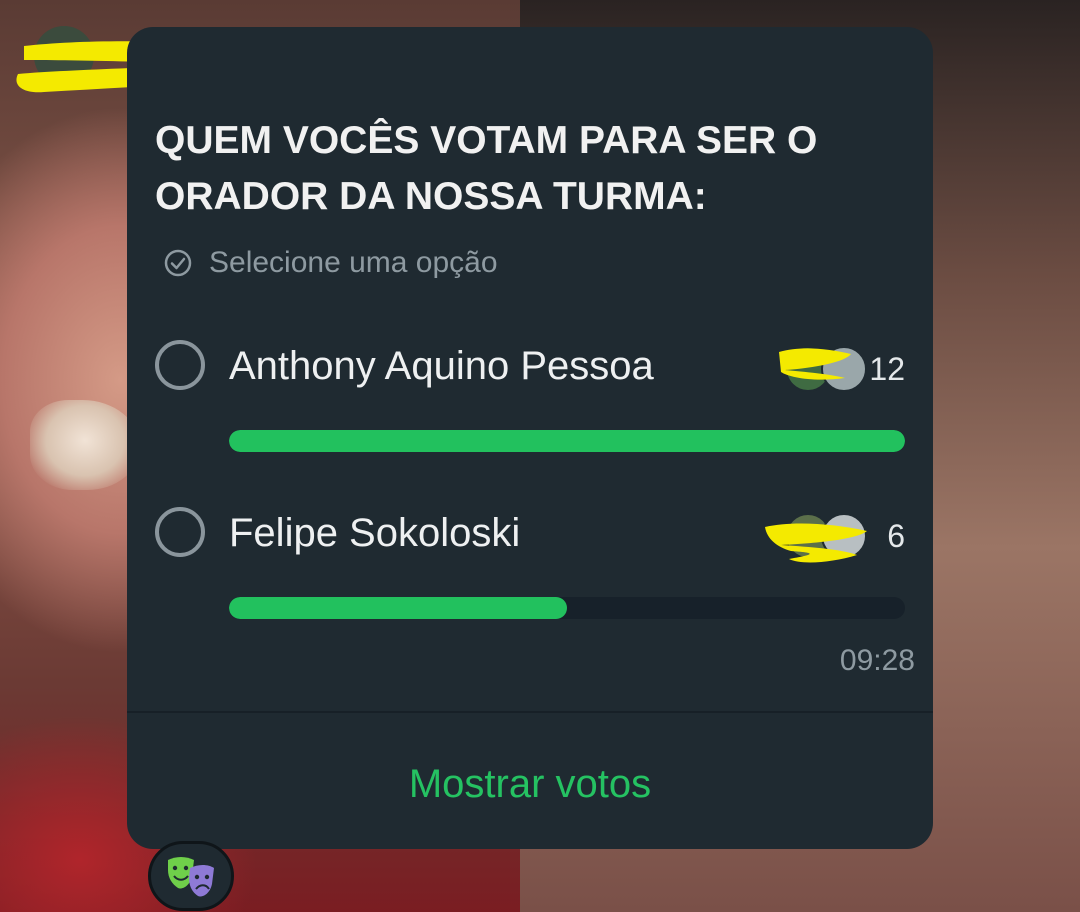  Describe the element at coordinates (530, 563) in the screenshot. I see `poll-option-2: Felipe Sokoloski 6` at that location.